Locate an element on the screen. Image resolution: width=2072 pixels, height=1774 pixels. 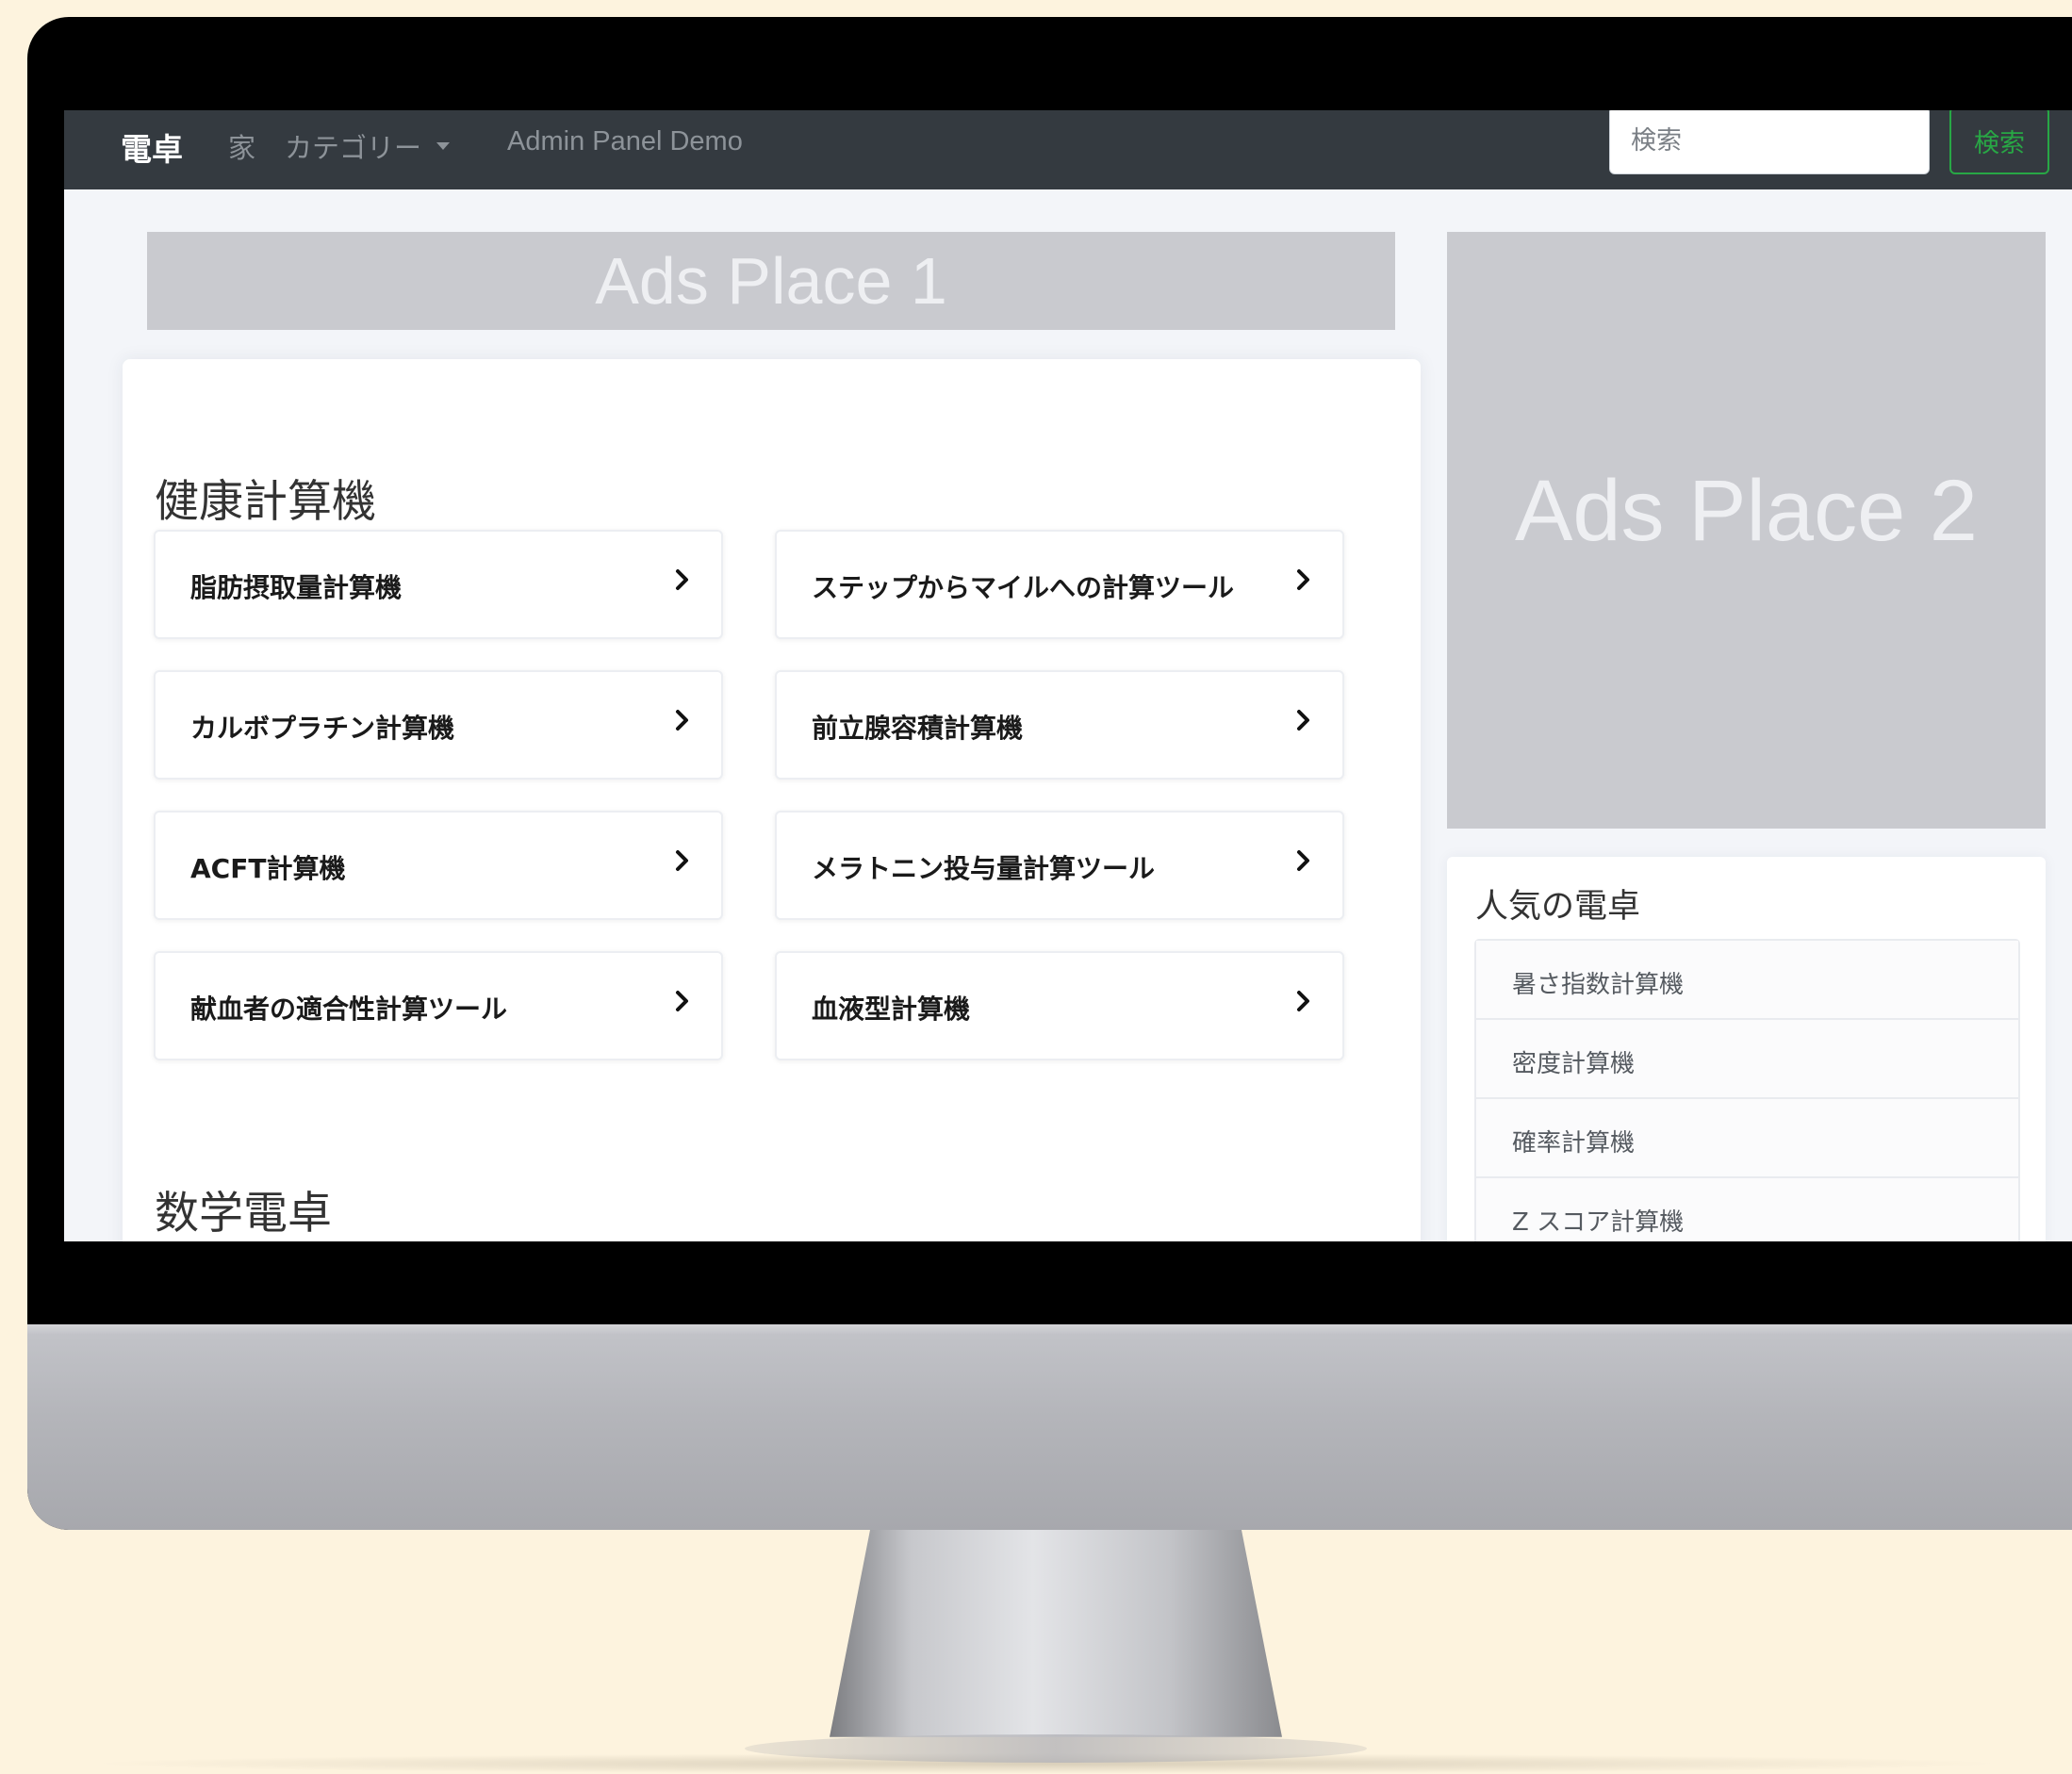
calculator-card-label: ACFT計算機 is located at coordinates (268, 868).